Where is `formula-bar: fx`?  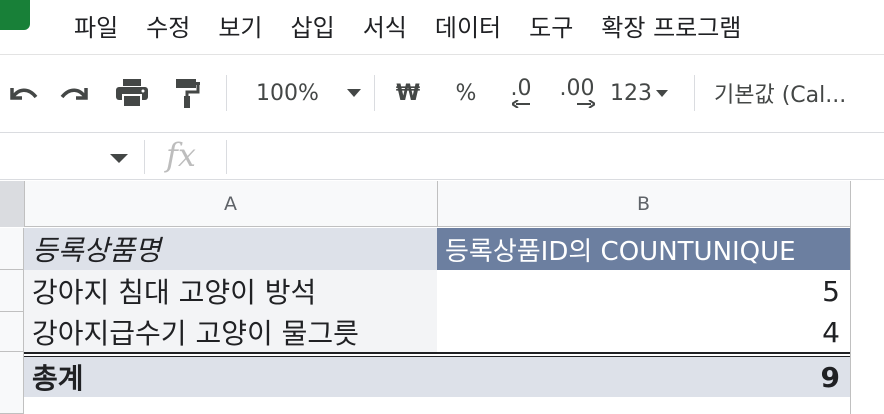
formula-bar: fx is located at coordinates (442, 157).